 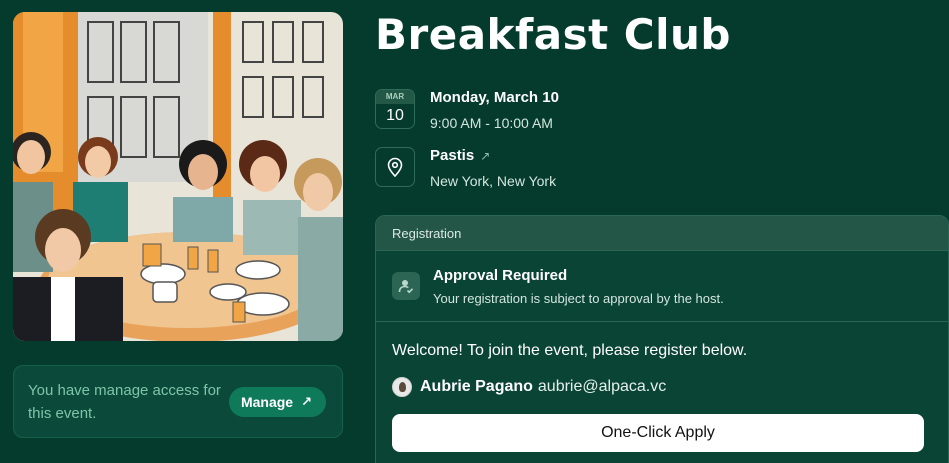 What do you see at coordinates (658, 433) in the screenshot?
I see `one-click-apply-button: One-Click Apply` at bounding box center [658, 433].